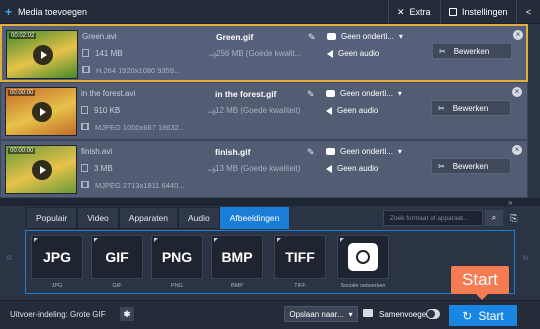  I want to click on scroll-left-icon: «, so click(9, 257).